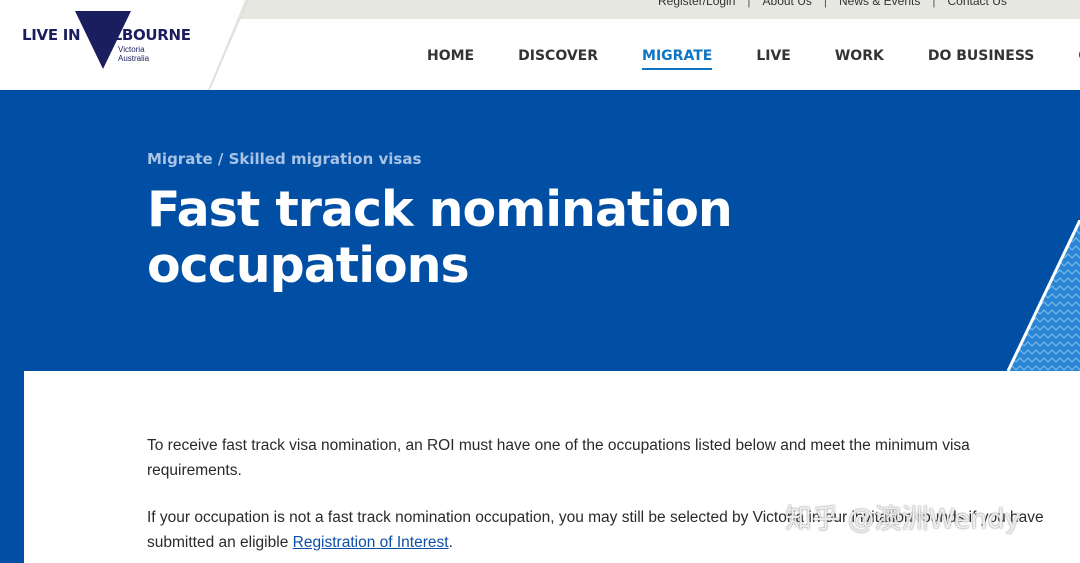  Describe the element at coordinates (440, 237) in the screenshot. I see `page-title: Fast track nomination occupations` at that location.